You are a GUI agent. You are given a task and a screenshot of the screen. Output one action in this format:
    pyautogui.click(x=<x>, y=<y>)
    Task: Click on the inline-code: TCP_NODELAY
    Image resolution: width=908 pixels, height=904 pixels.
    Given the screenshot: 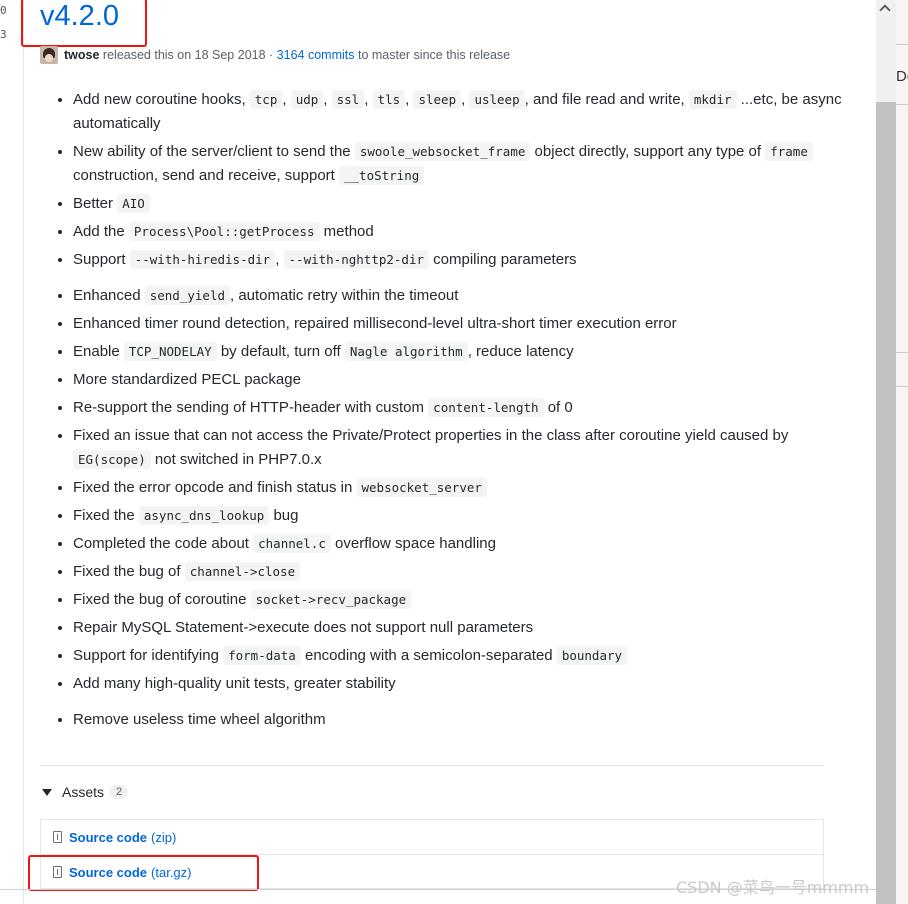 What is the action you would take?
    pyautogui.click(x=170, y=351)
    